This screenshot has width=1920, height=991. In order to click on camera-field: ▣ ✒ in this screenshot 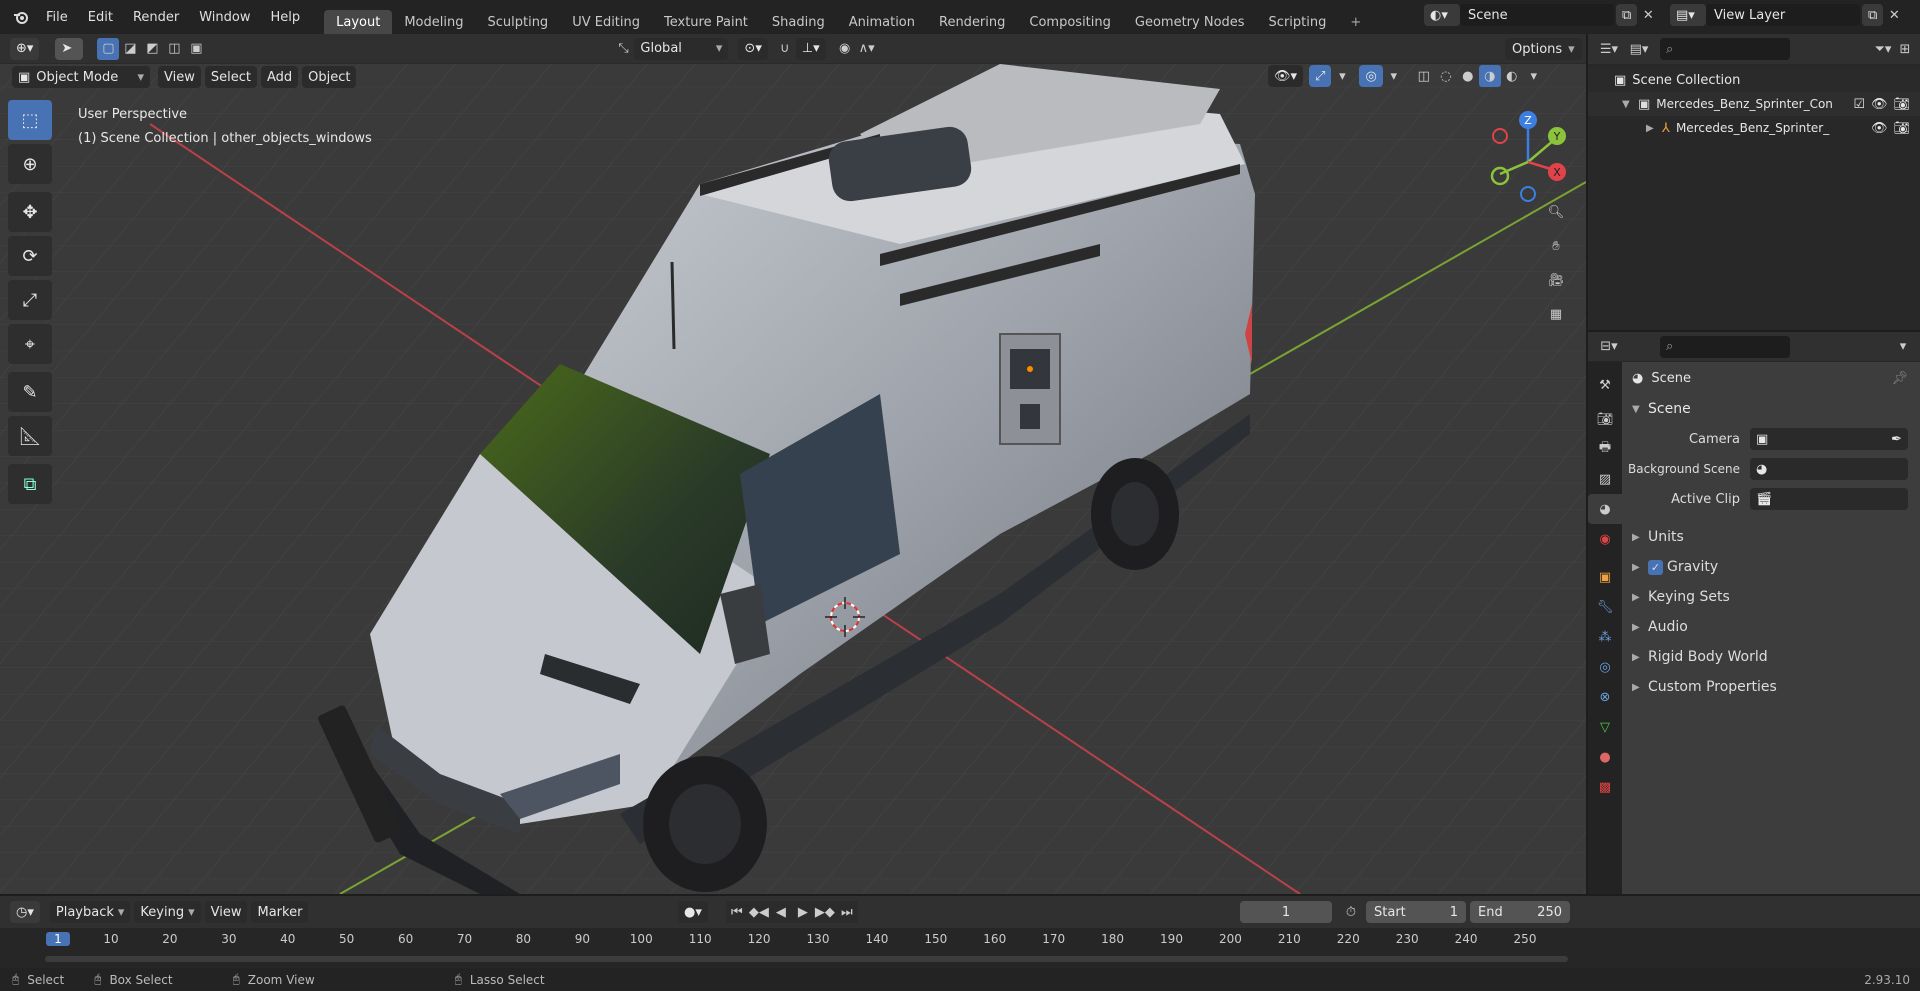, I will do `click(1829, 439)`.